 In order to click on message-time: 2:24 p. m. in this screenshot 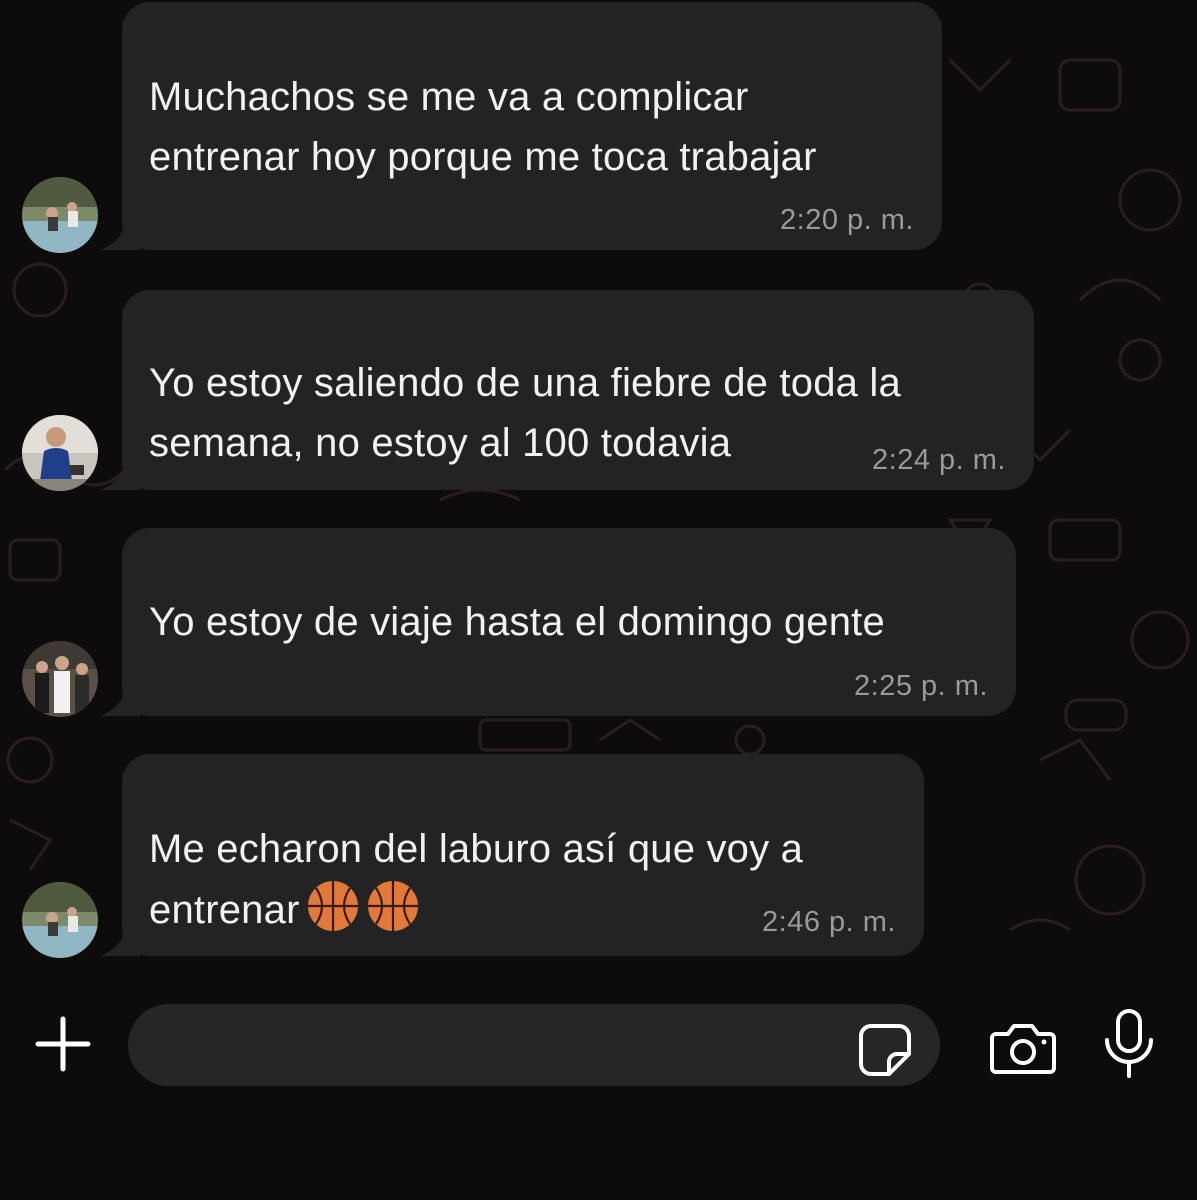, I will do `click(939, 460)`.